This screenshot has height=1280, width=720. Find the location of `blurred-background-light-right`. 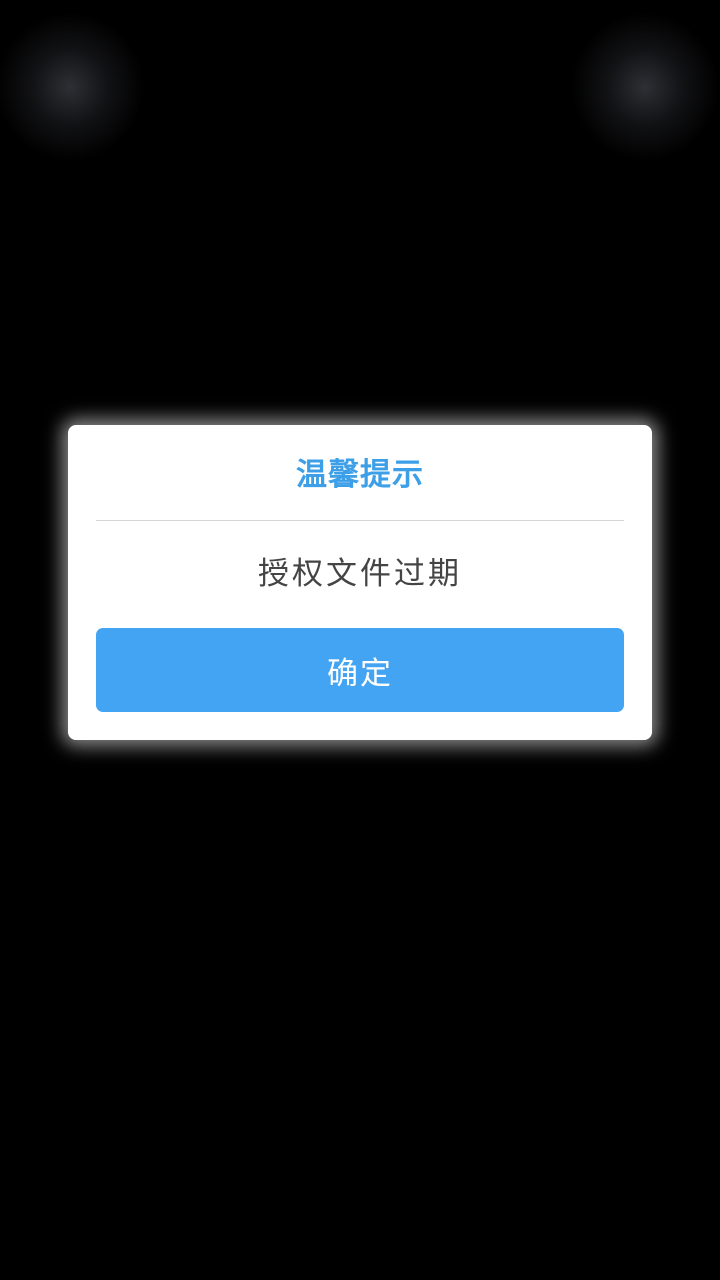

blurred-background-light-right is located at coordinates (645, 87).